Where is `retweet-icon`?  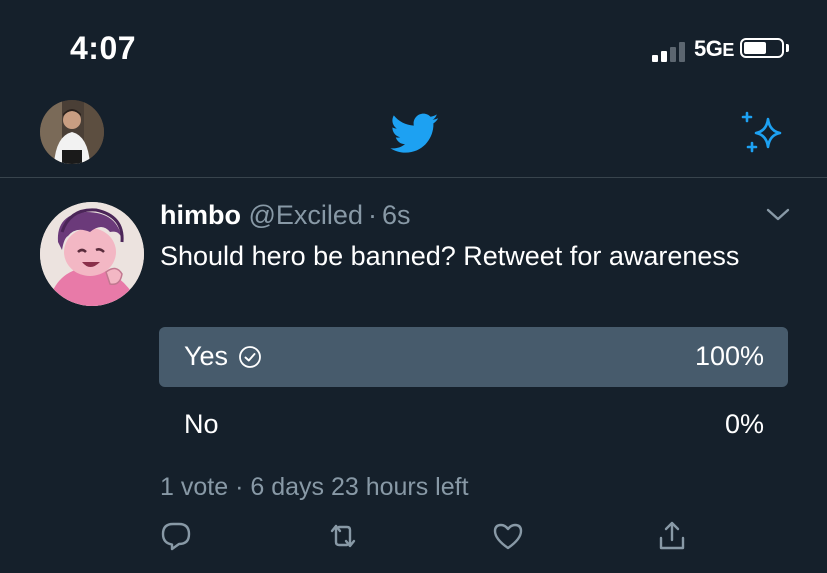 retweet-icon is located at coordinates (343, 536).